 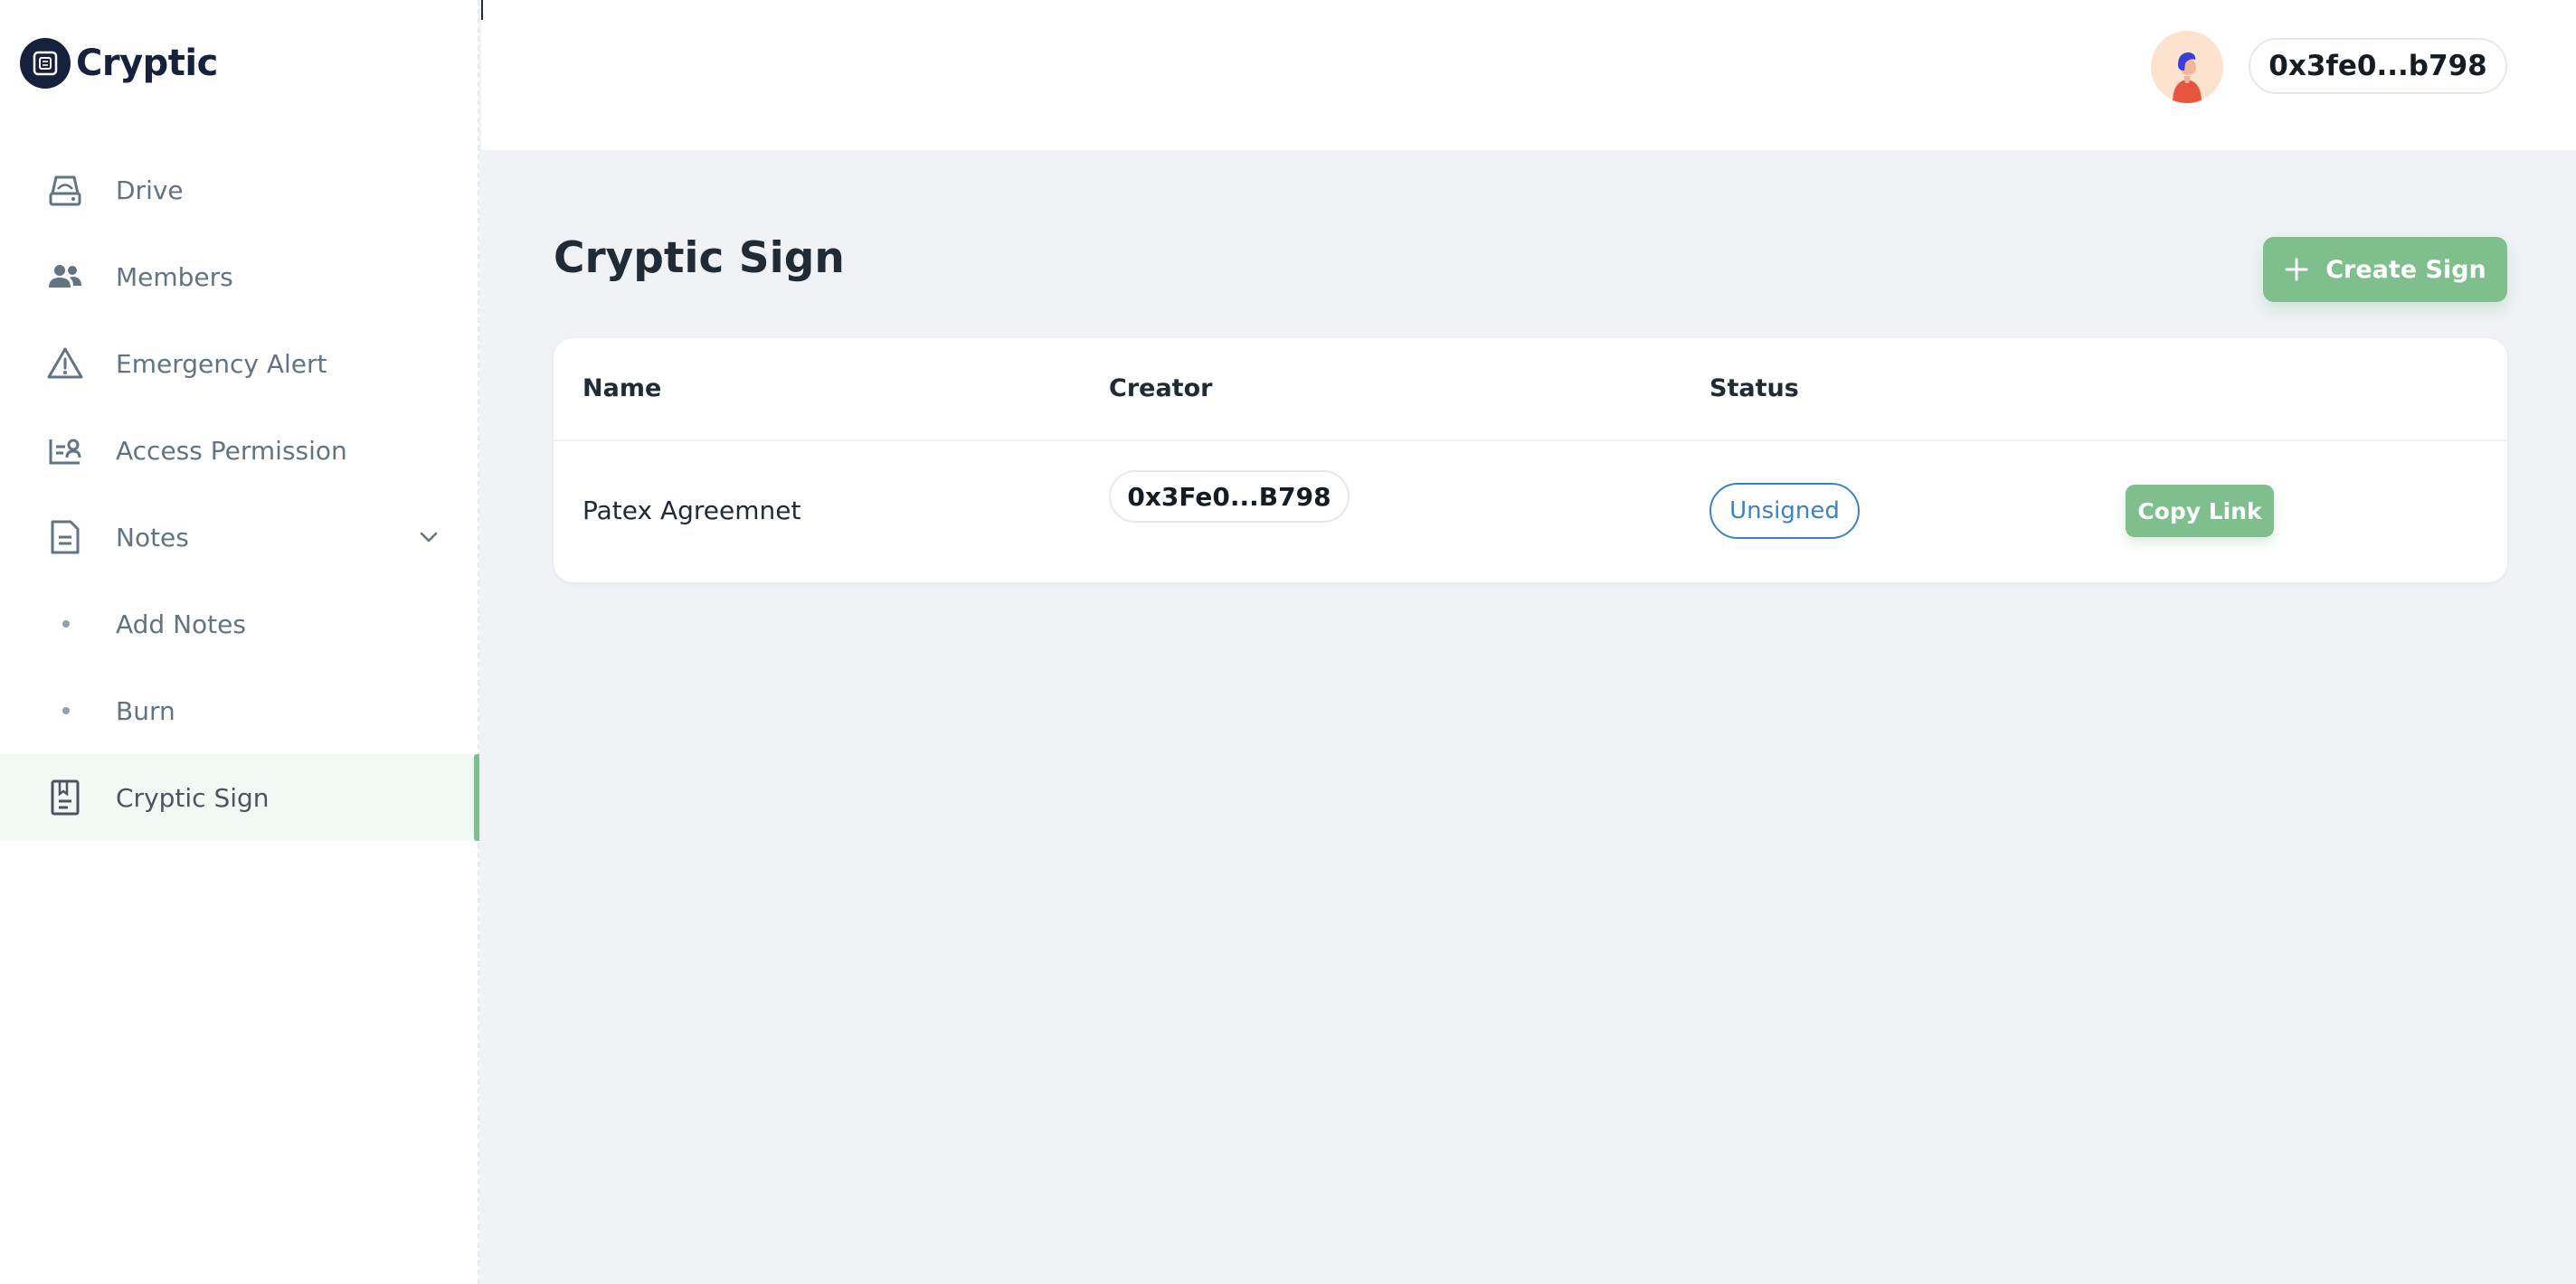 What do you see at coordinates (174, 276) in the screenshot?
I see `sidebar-item-label: Members` at bounding box center [174, 276].